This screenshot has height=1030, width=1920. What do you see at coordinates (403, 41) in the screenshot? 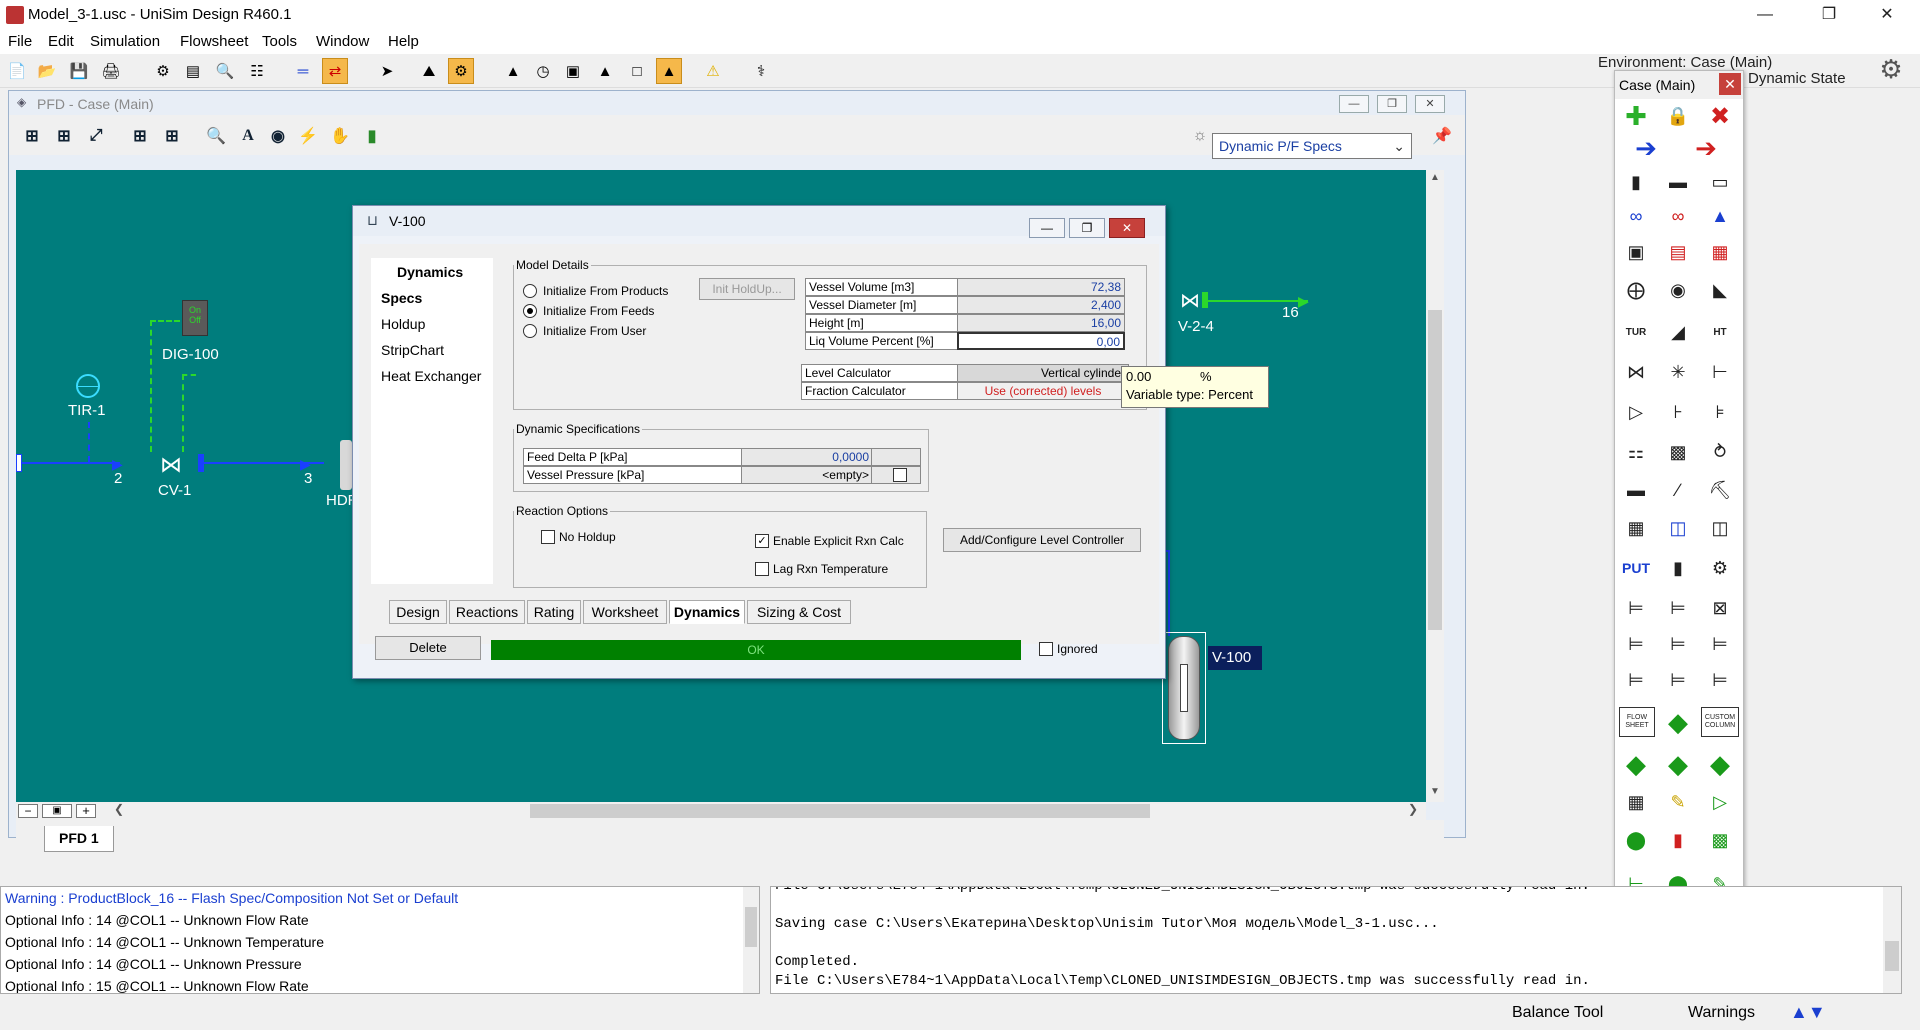
I see `menu-help: Help` at bounding box center [403, 41].